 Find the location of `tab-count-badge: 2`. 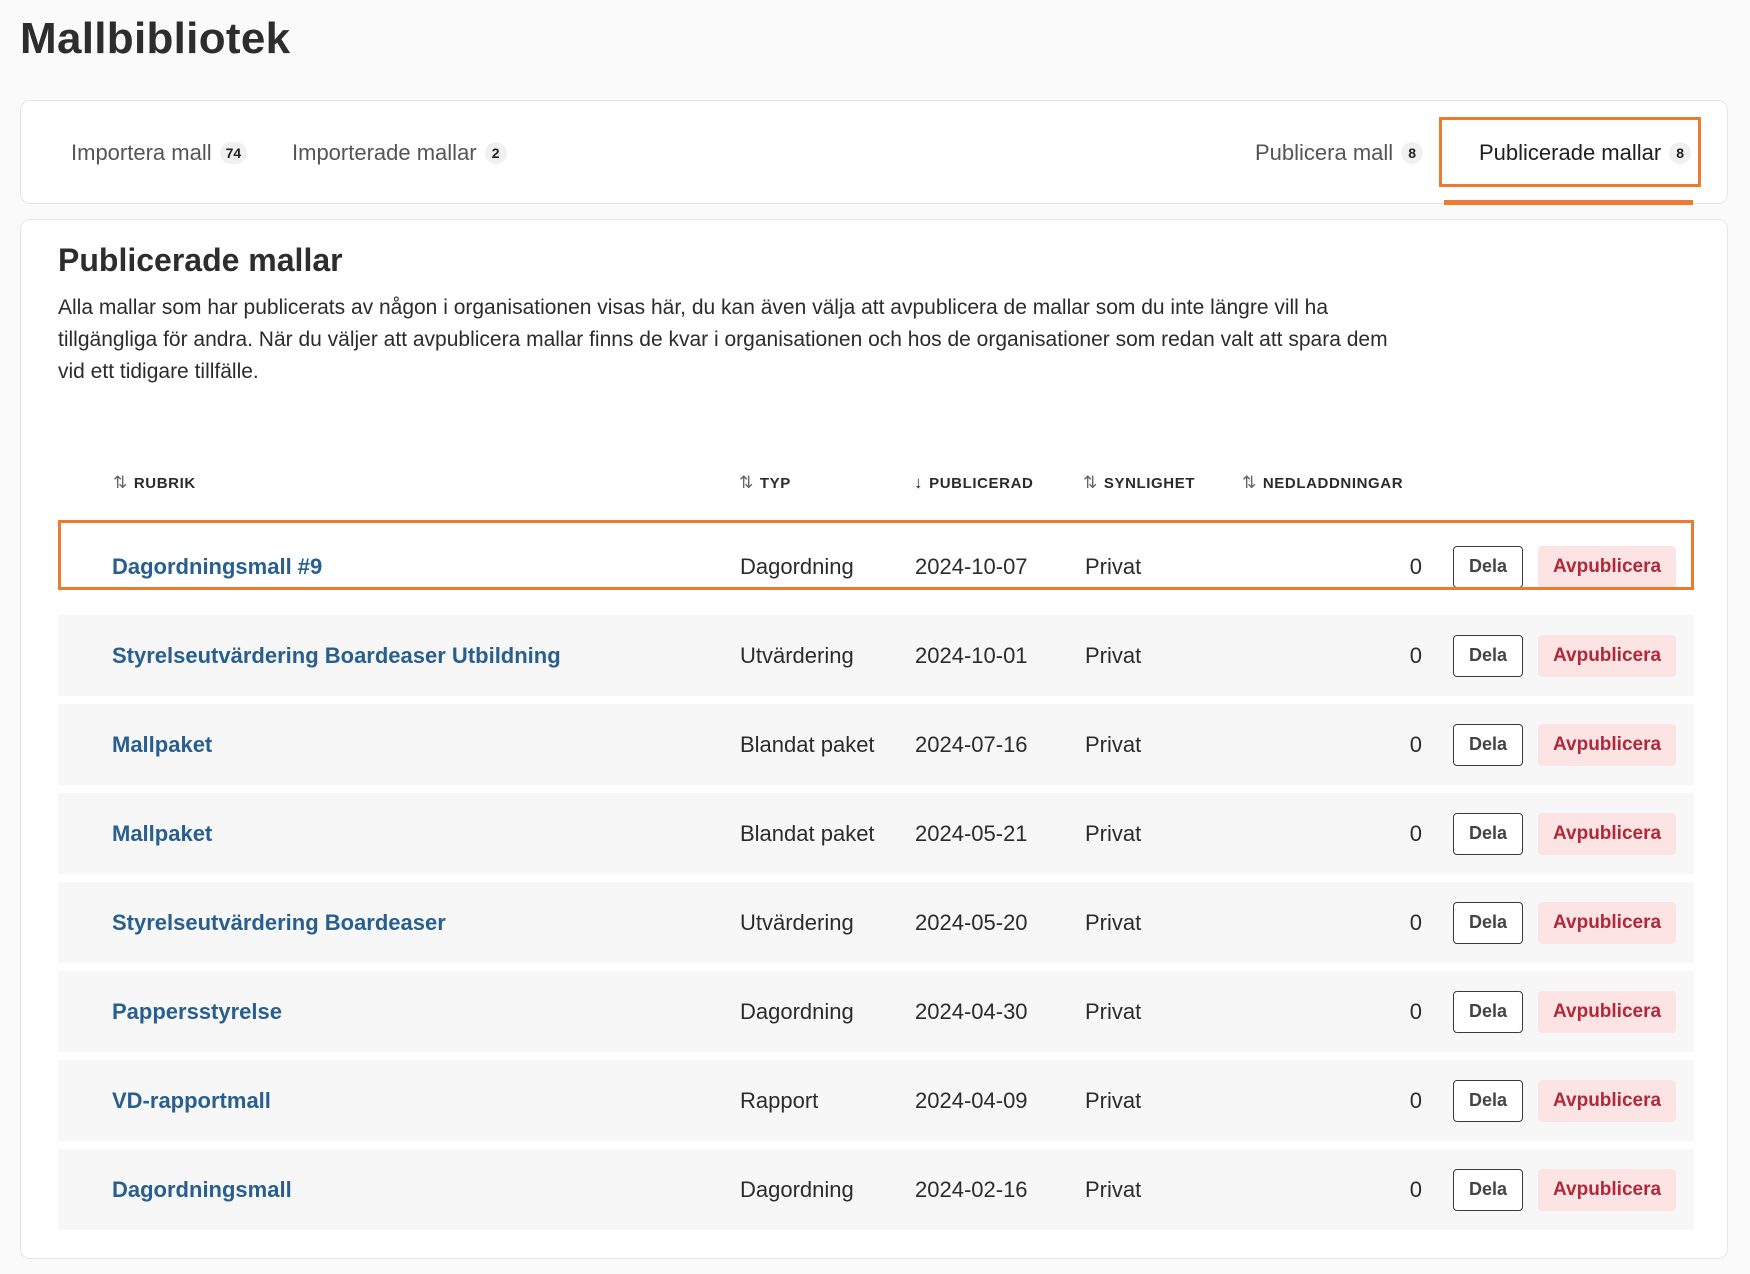

tab-count-badge: 2 is located at coordinates (495, 153).